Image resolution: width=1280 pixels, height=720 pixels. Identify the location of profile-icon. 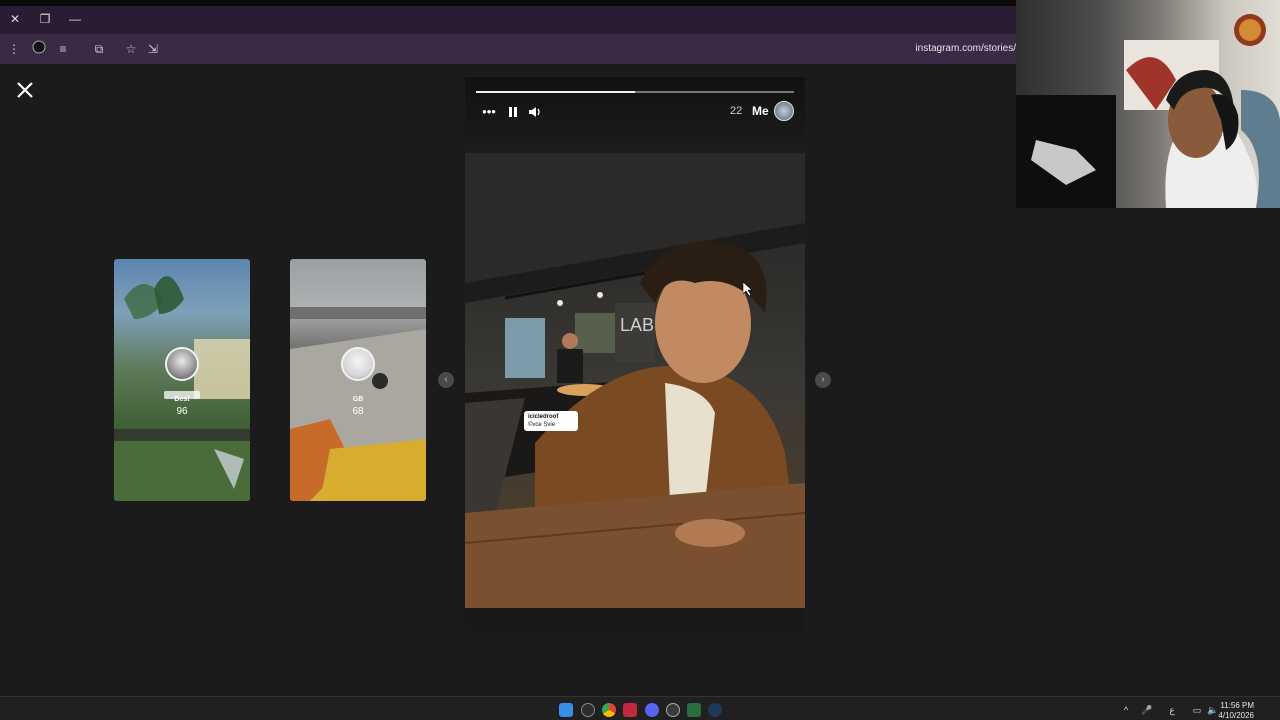
(39, 49).